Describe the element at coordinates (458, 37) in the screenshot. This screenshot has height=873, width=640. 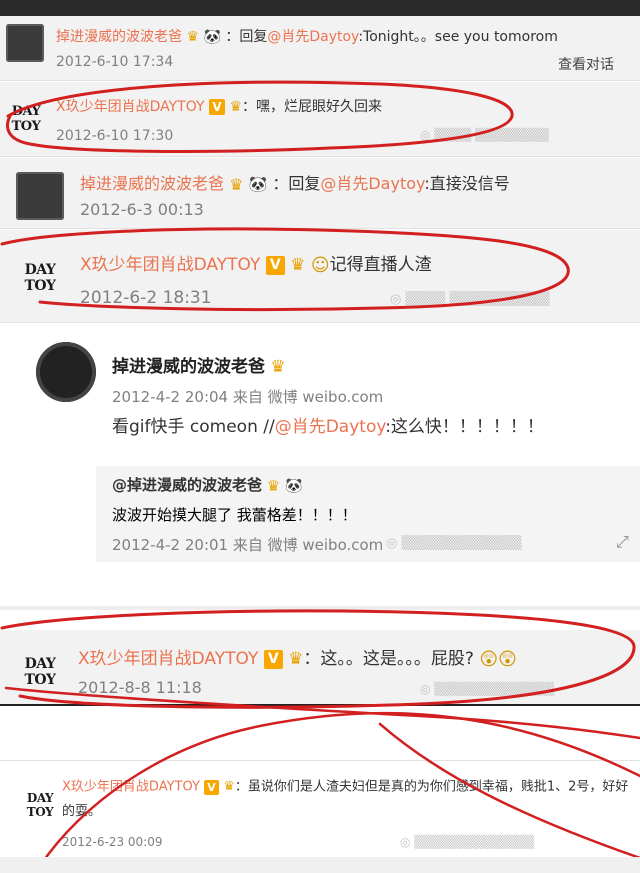
I see `comment-text: :Tonight。。see you tomorom` at that location.